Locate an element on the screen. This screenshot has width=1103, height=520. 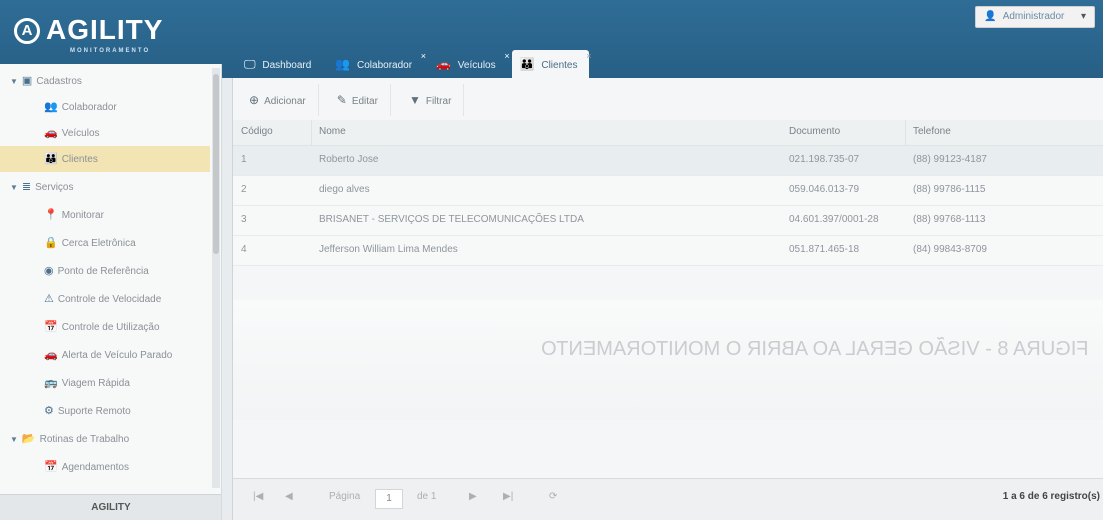
tab-label: Clientes is located at coordinates (559, 65).